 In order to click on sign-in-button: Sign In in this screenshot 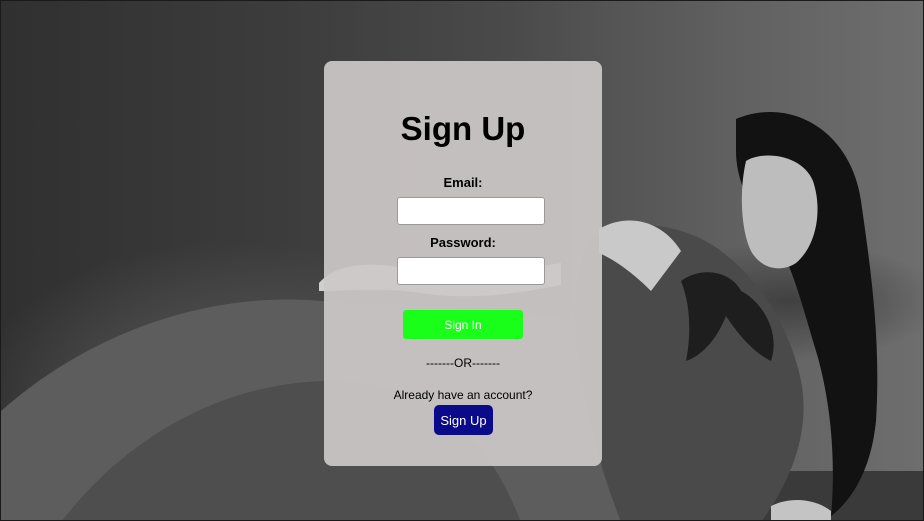, I will do `click(463, 324)`.